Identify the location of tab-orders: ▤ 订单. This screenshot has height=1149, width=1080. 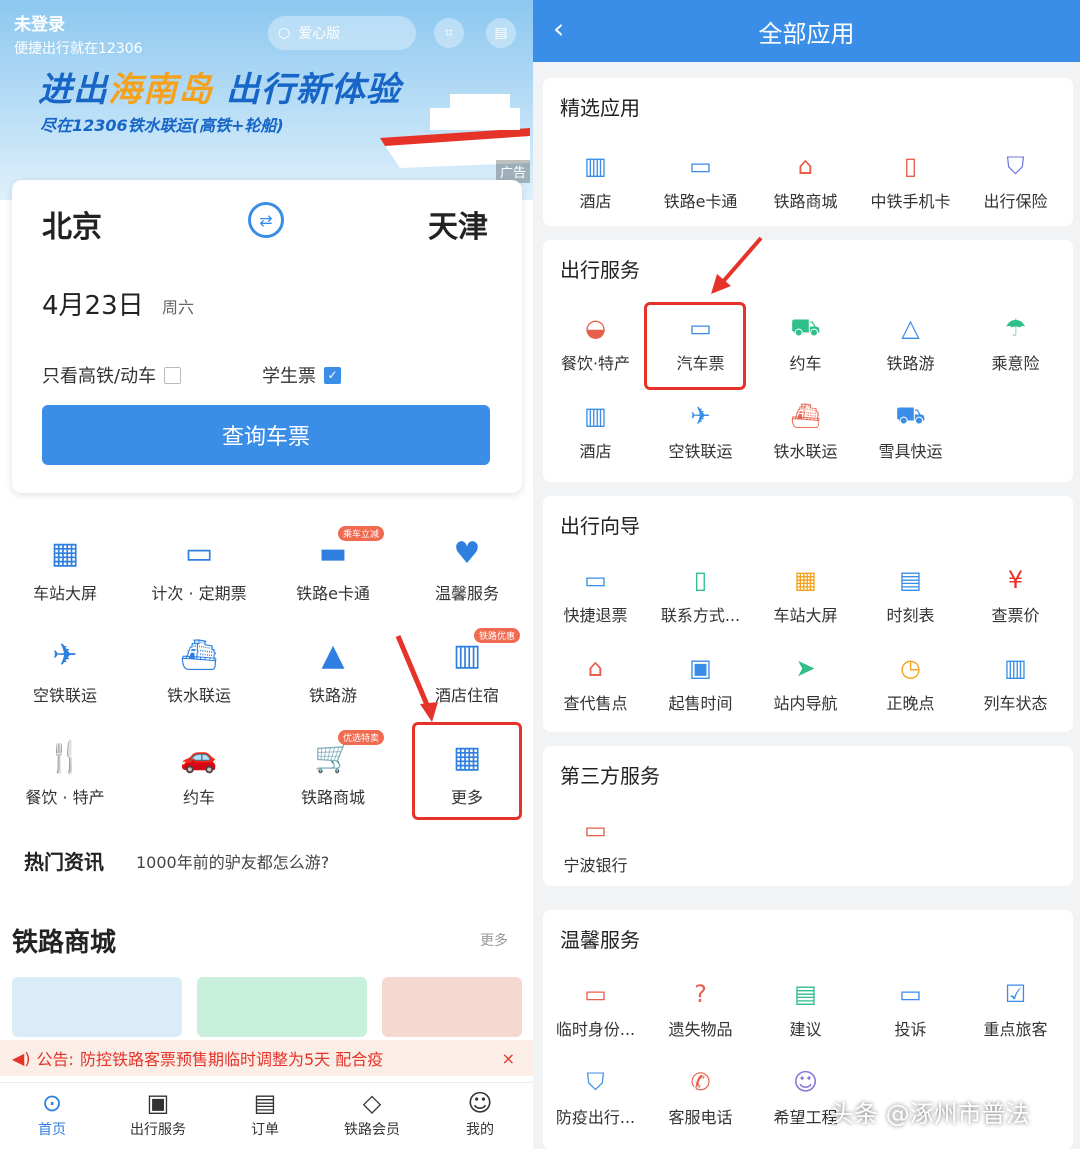
(265, 1114).